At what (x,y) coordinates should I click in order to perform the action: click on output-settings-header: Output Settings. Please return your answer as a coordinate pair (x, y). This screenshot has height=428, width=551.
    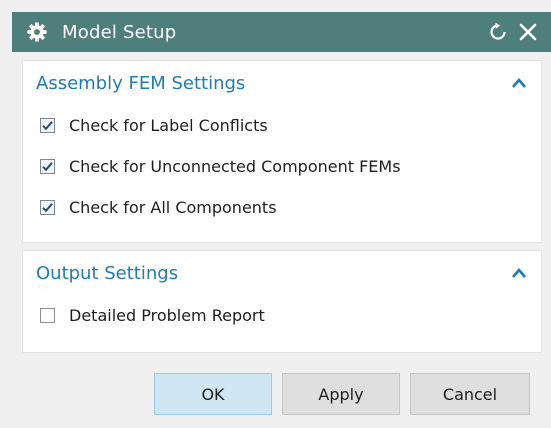
    Looking at the image, I should click on (282, 273).